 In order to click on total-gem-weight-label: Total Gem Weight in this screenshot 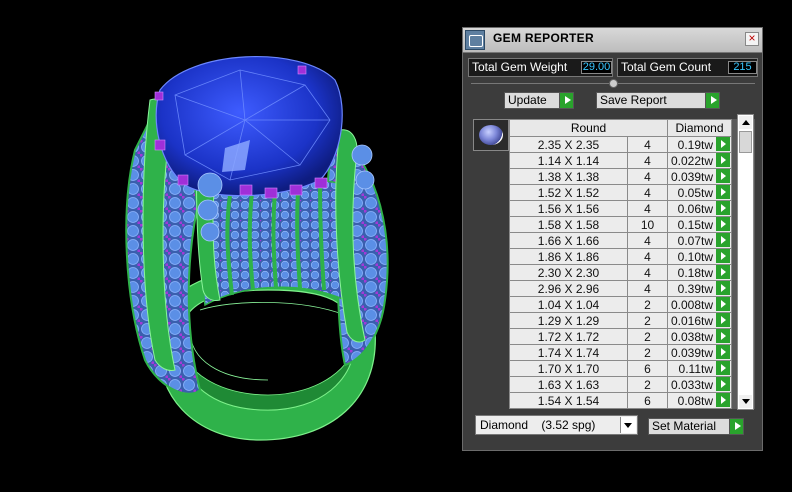, I will do `click(520, 67)`.